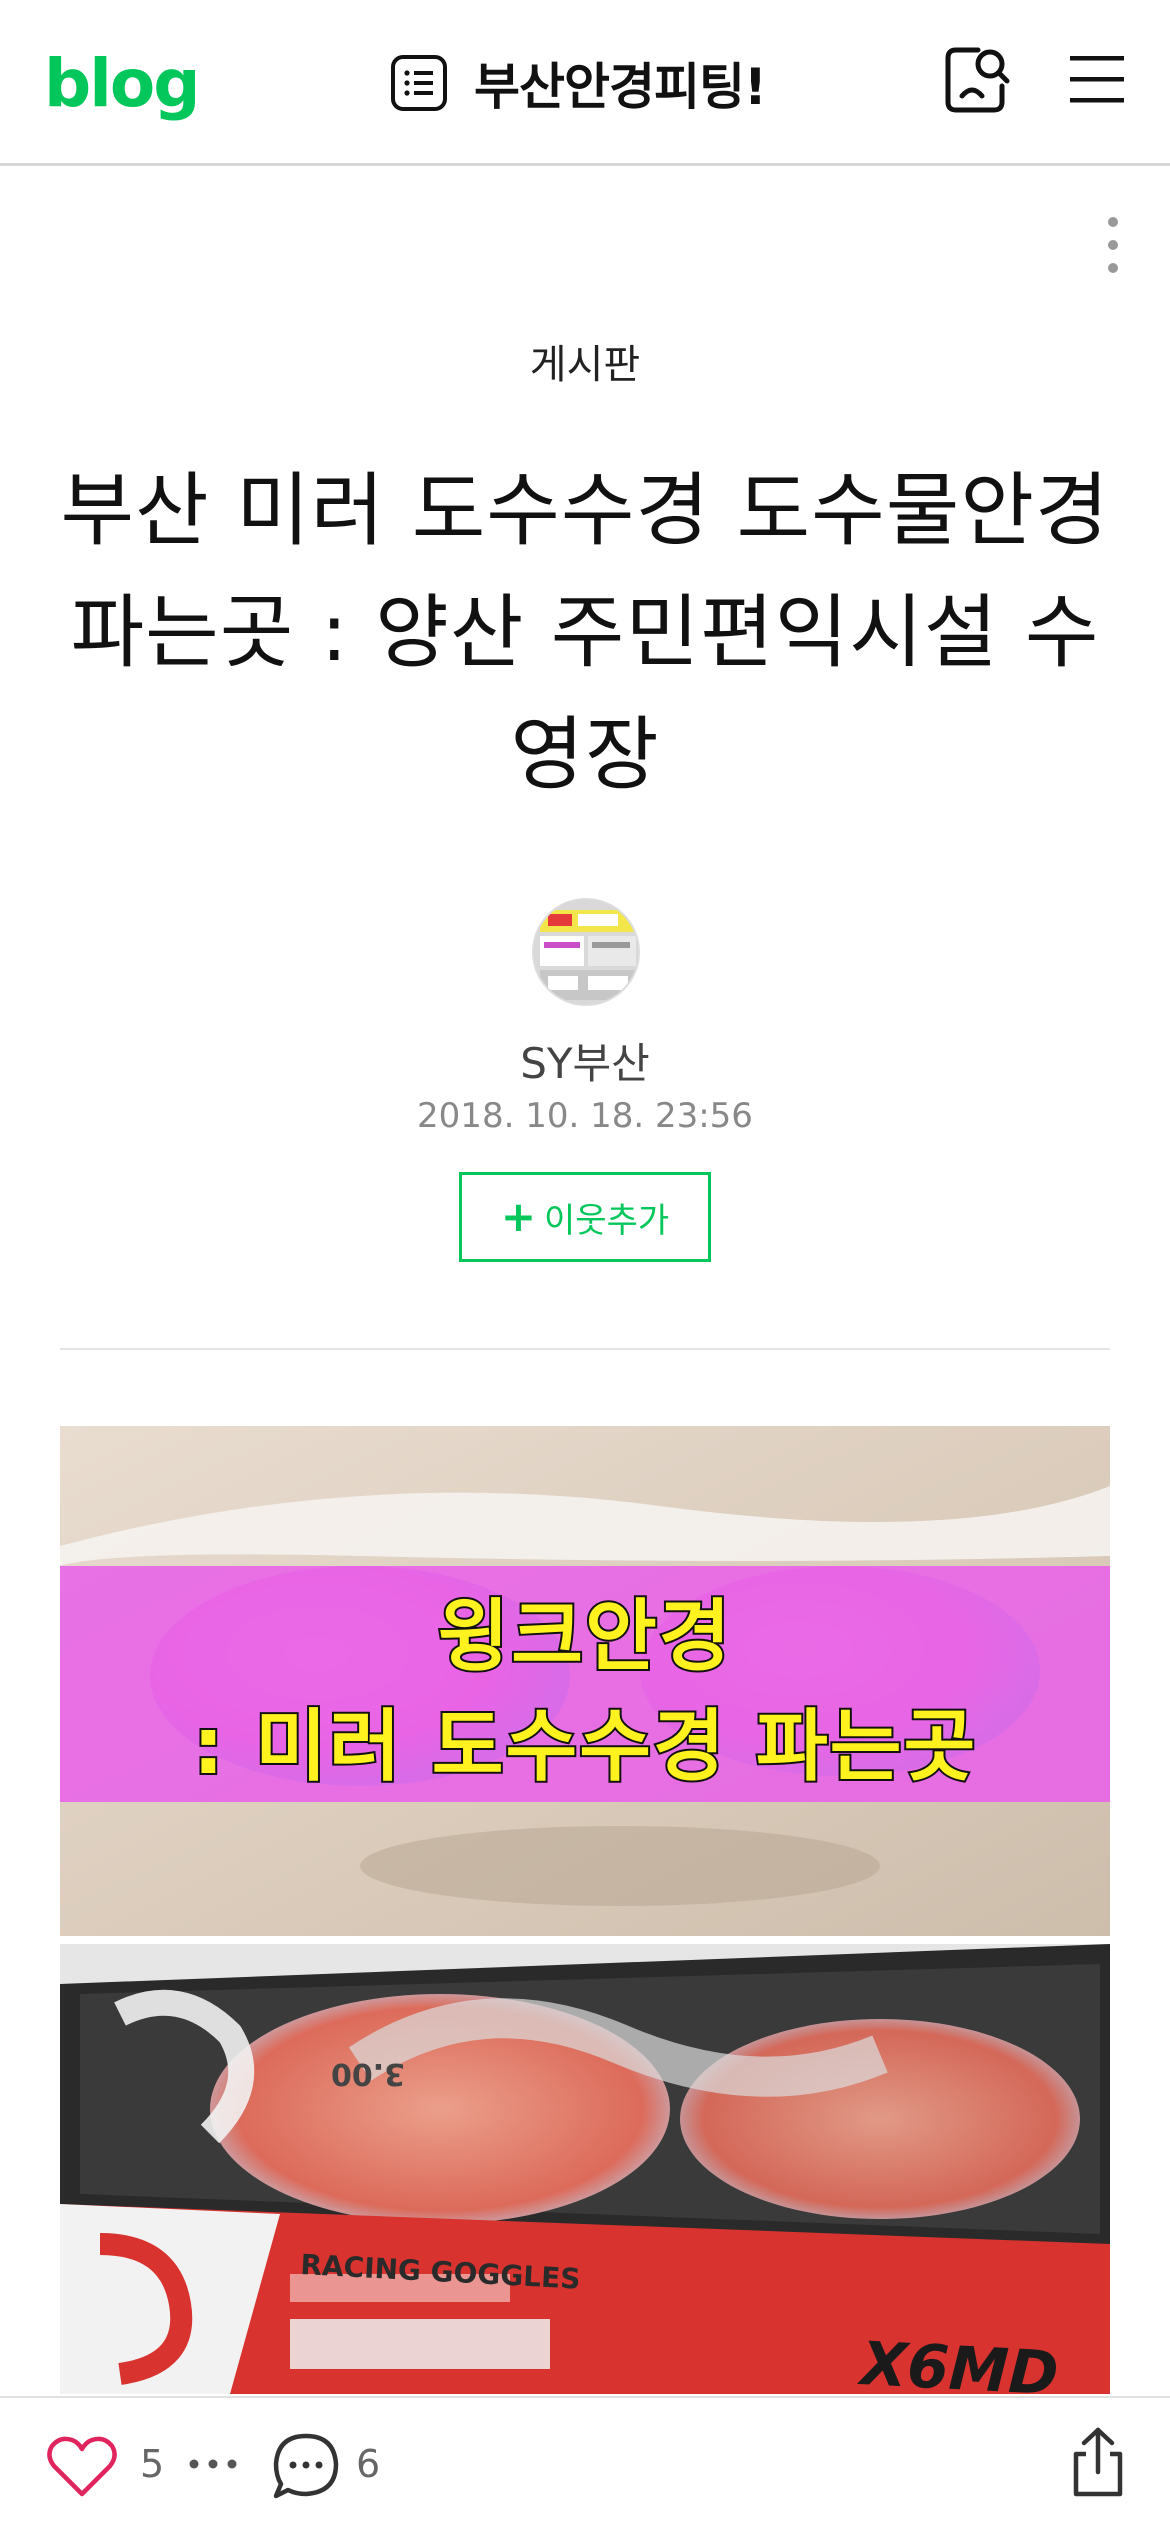 This screenshot has height=2532, width=1170. I want to click on plus-icon: +, so click(518, 1216).